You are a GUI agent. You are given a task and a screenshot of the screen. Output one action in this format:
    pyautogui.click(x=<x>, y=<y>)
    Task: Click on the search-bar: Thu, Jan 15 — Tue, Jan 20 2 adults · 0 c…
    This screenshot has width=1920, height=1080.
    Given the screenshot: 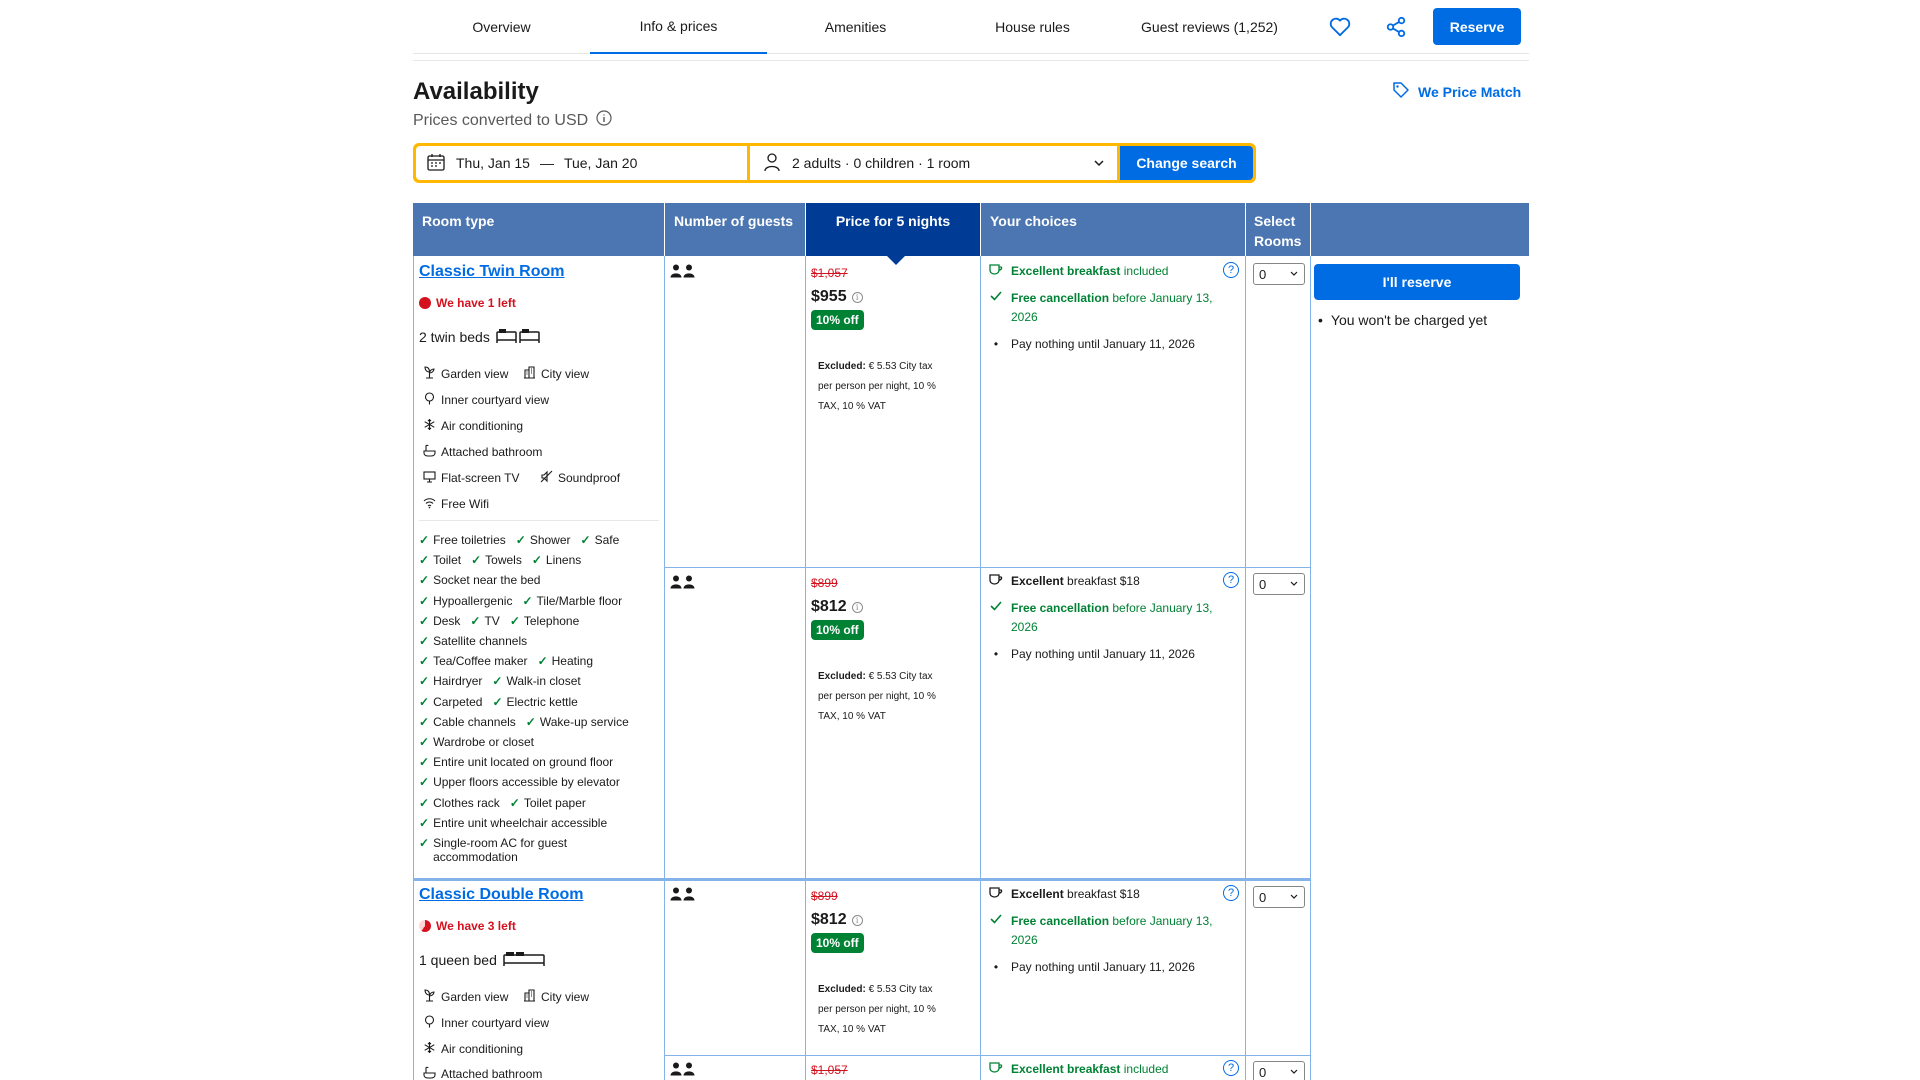 What is the action you would take?
    pyautogui.click(x=834, y=163)
    